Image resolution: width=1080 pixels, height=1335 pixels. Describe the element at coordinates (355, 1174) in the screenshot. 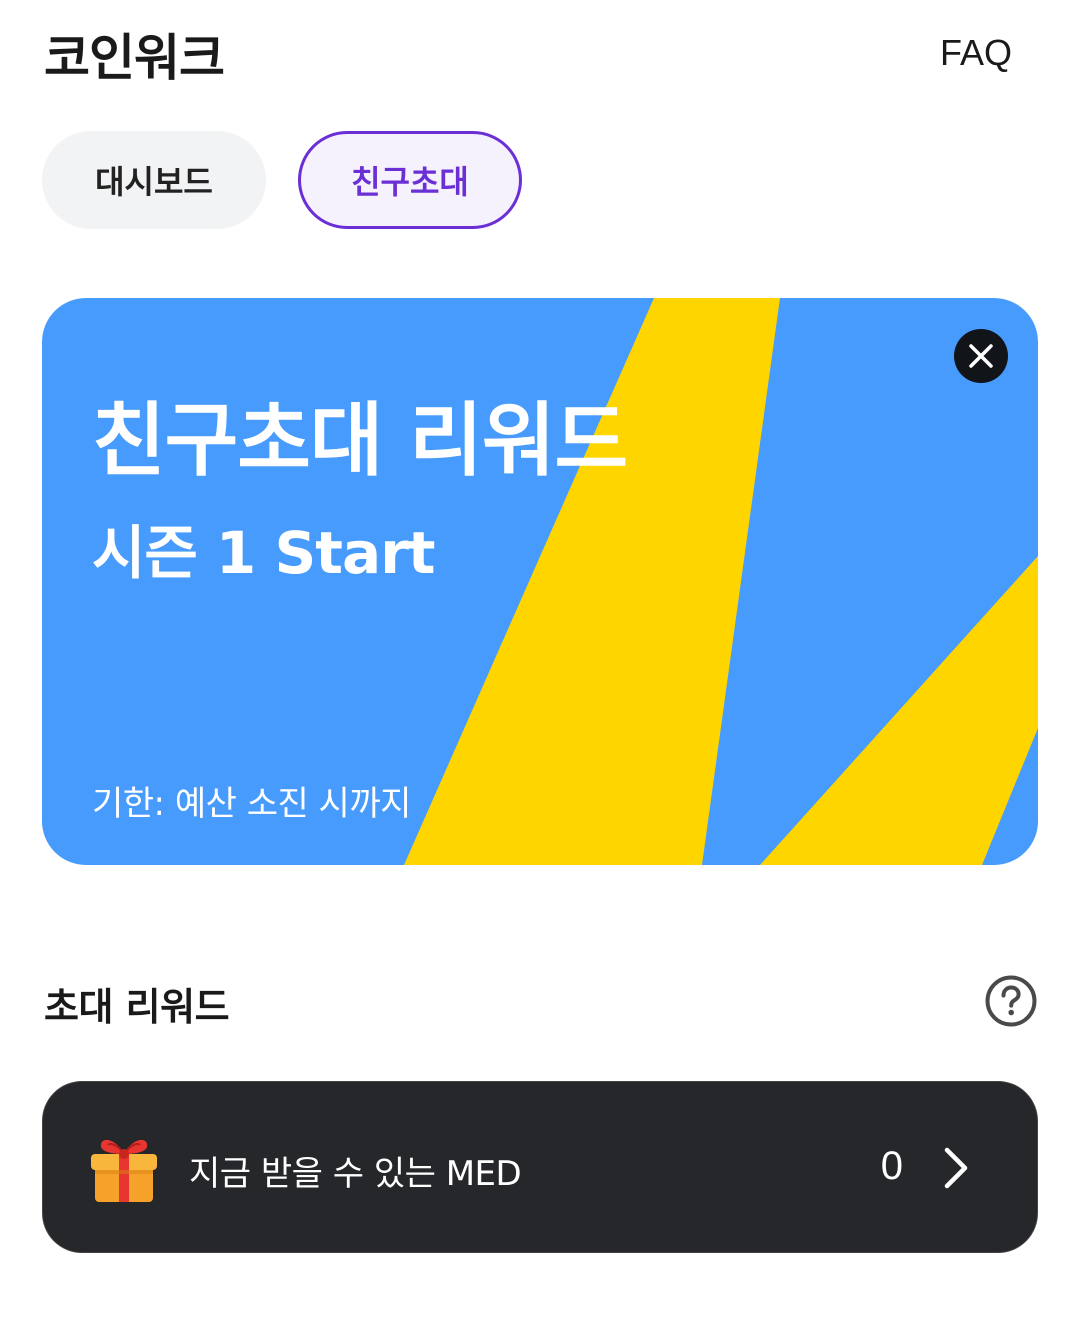

I see `reward-label: 지금 받을 수 있는 MED` at that location.